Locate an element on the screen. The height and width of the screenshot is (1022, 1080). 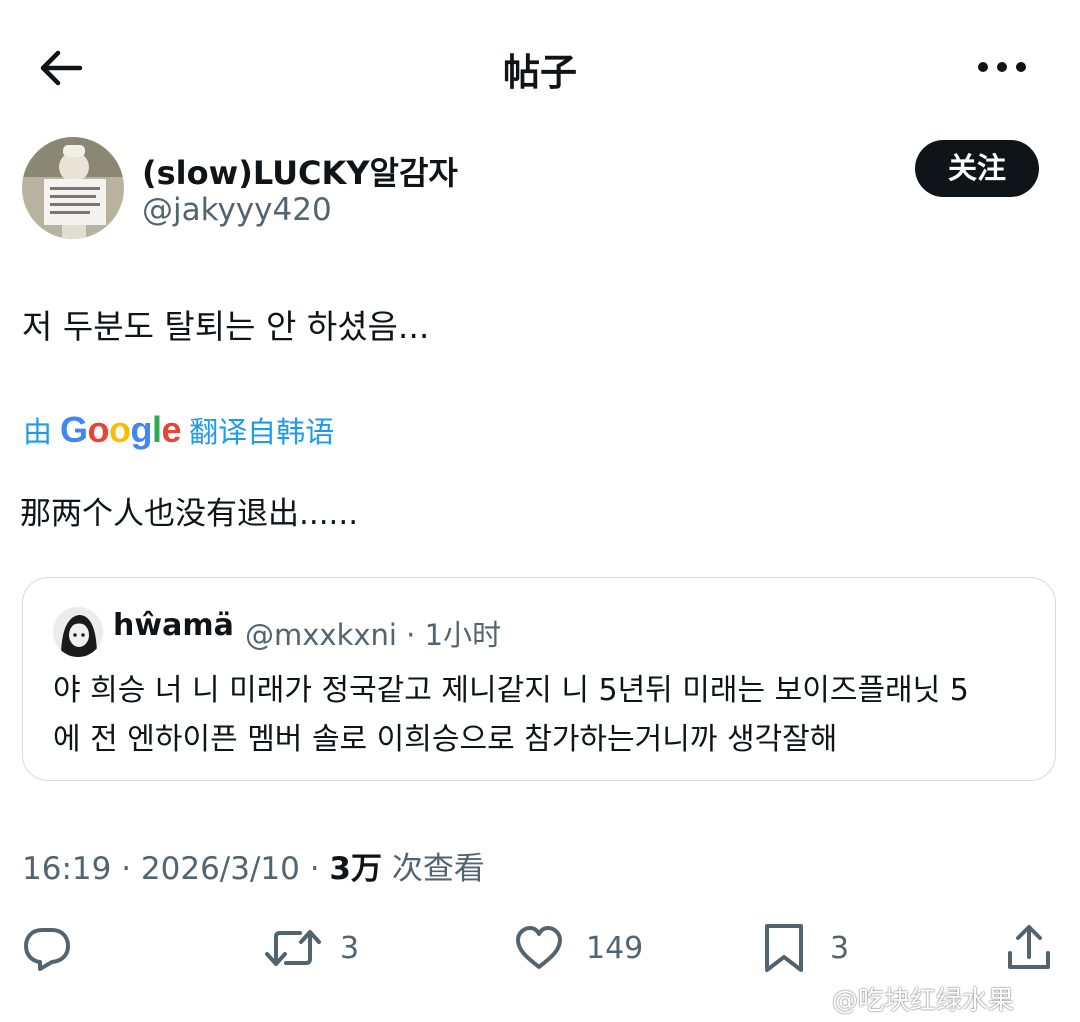
ellipsis-icon is located at coordinates (1002, 67).